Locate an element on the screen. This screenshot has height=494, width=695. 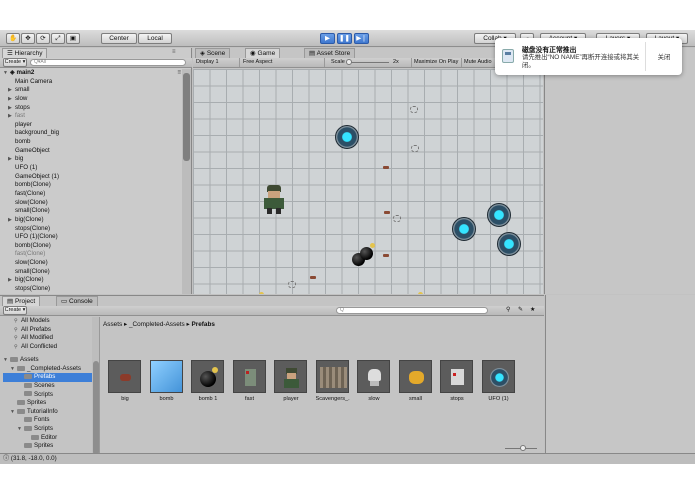
folder-item: ▼ Assets is located at coordinates (49, 360).